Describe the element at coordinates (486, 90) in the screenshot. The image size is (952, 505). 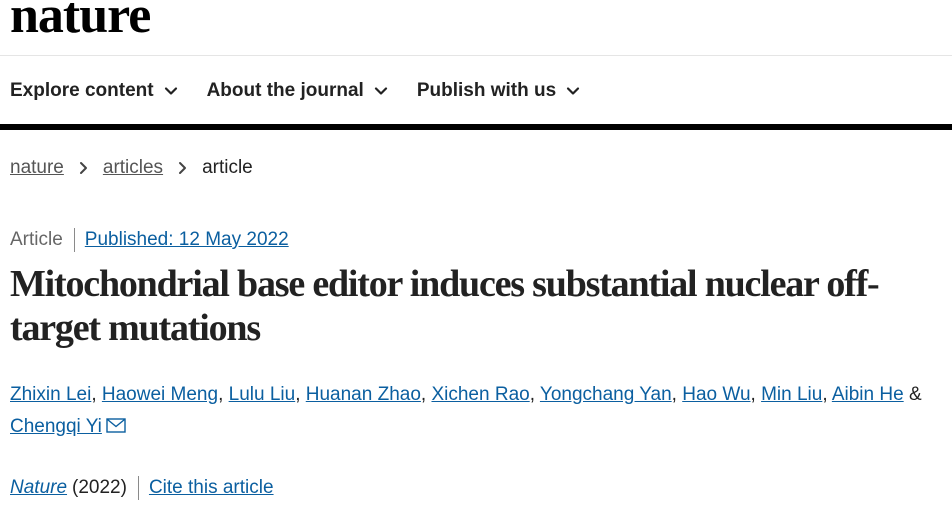
I see `nav-publish-with-us-label: Publish with us` at that location.